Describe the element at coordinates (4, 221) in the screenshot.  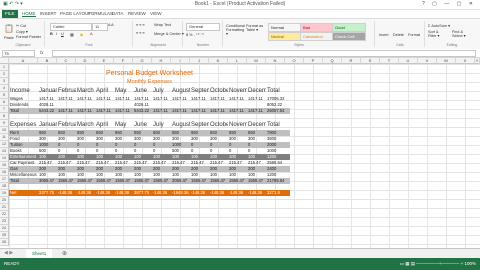
I see `row-header: 23` at that location.